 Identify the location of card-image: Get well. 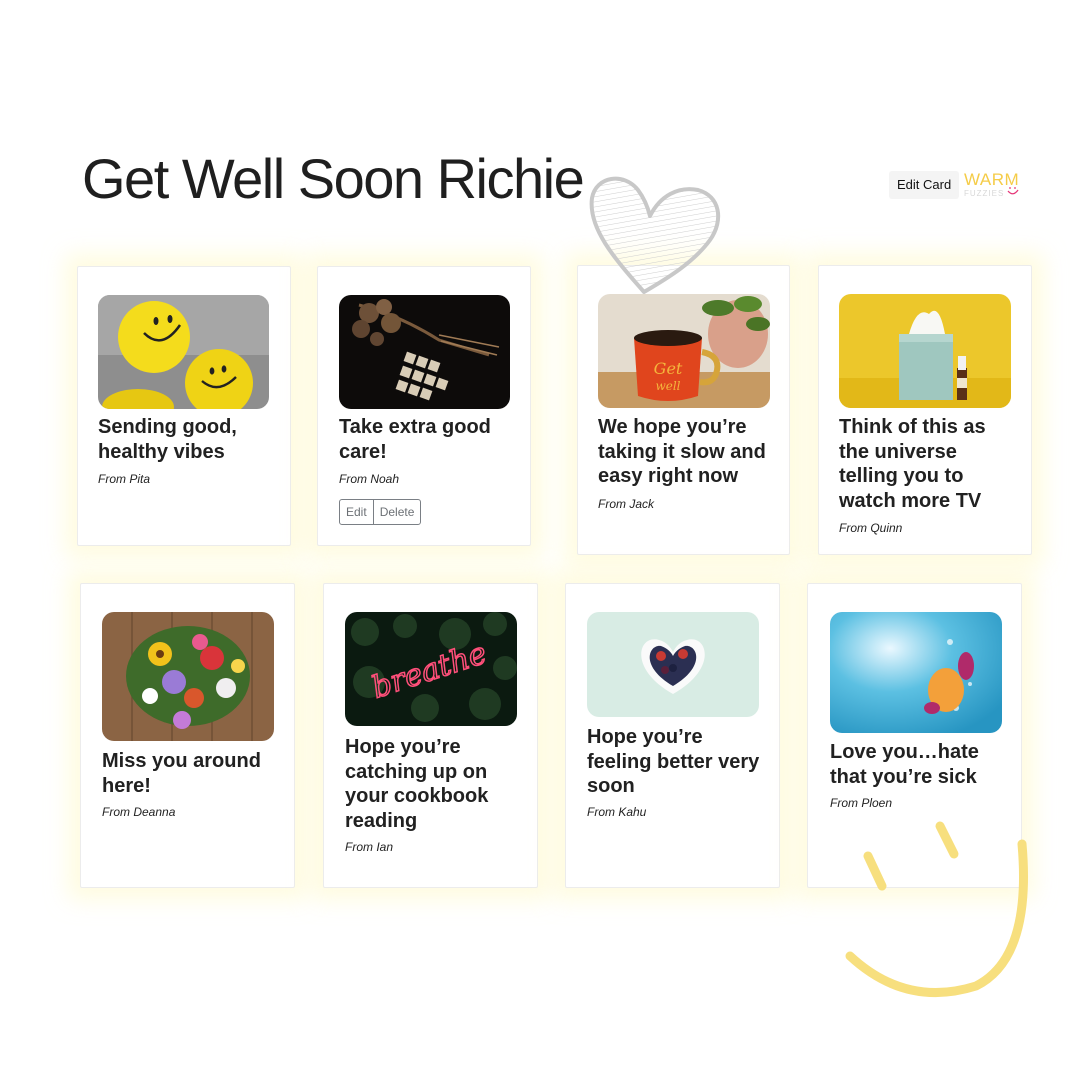
(684, 351).